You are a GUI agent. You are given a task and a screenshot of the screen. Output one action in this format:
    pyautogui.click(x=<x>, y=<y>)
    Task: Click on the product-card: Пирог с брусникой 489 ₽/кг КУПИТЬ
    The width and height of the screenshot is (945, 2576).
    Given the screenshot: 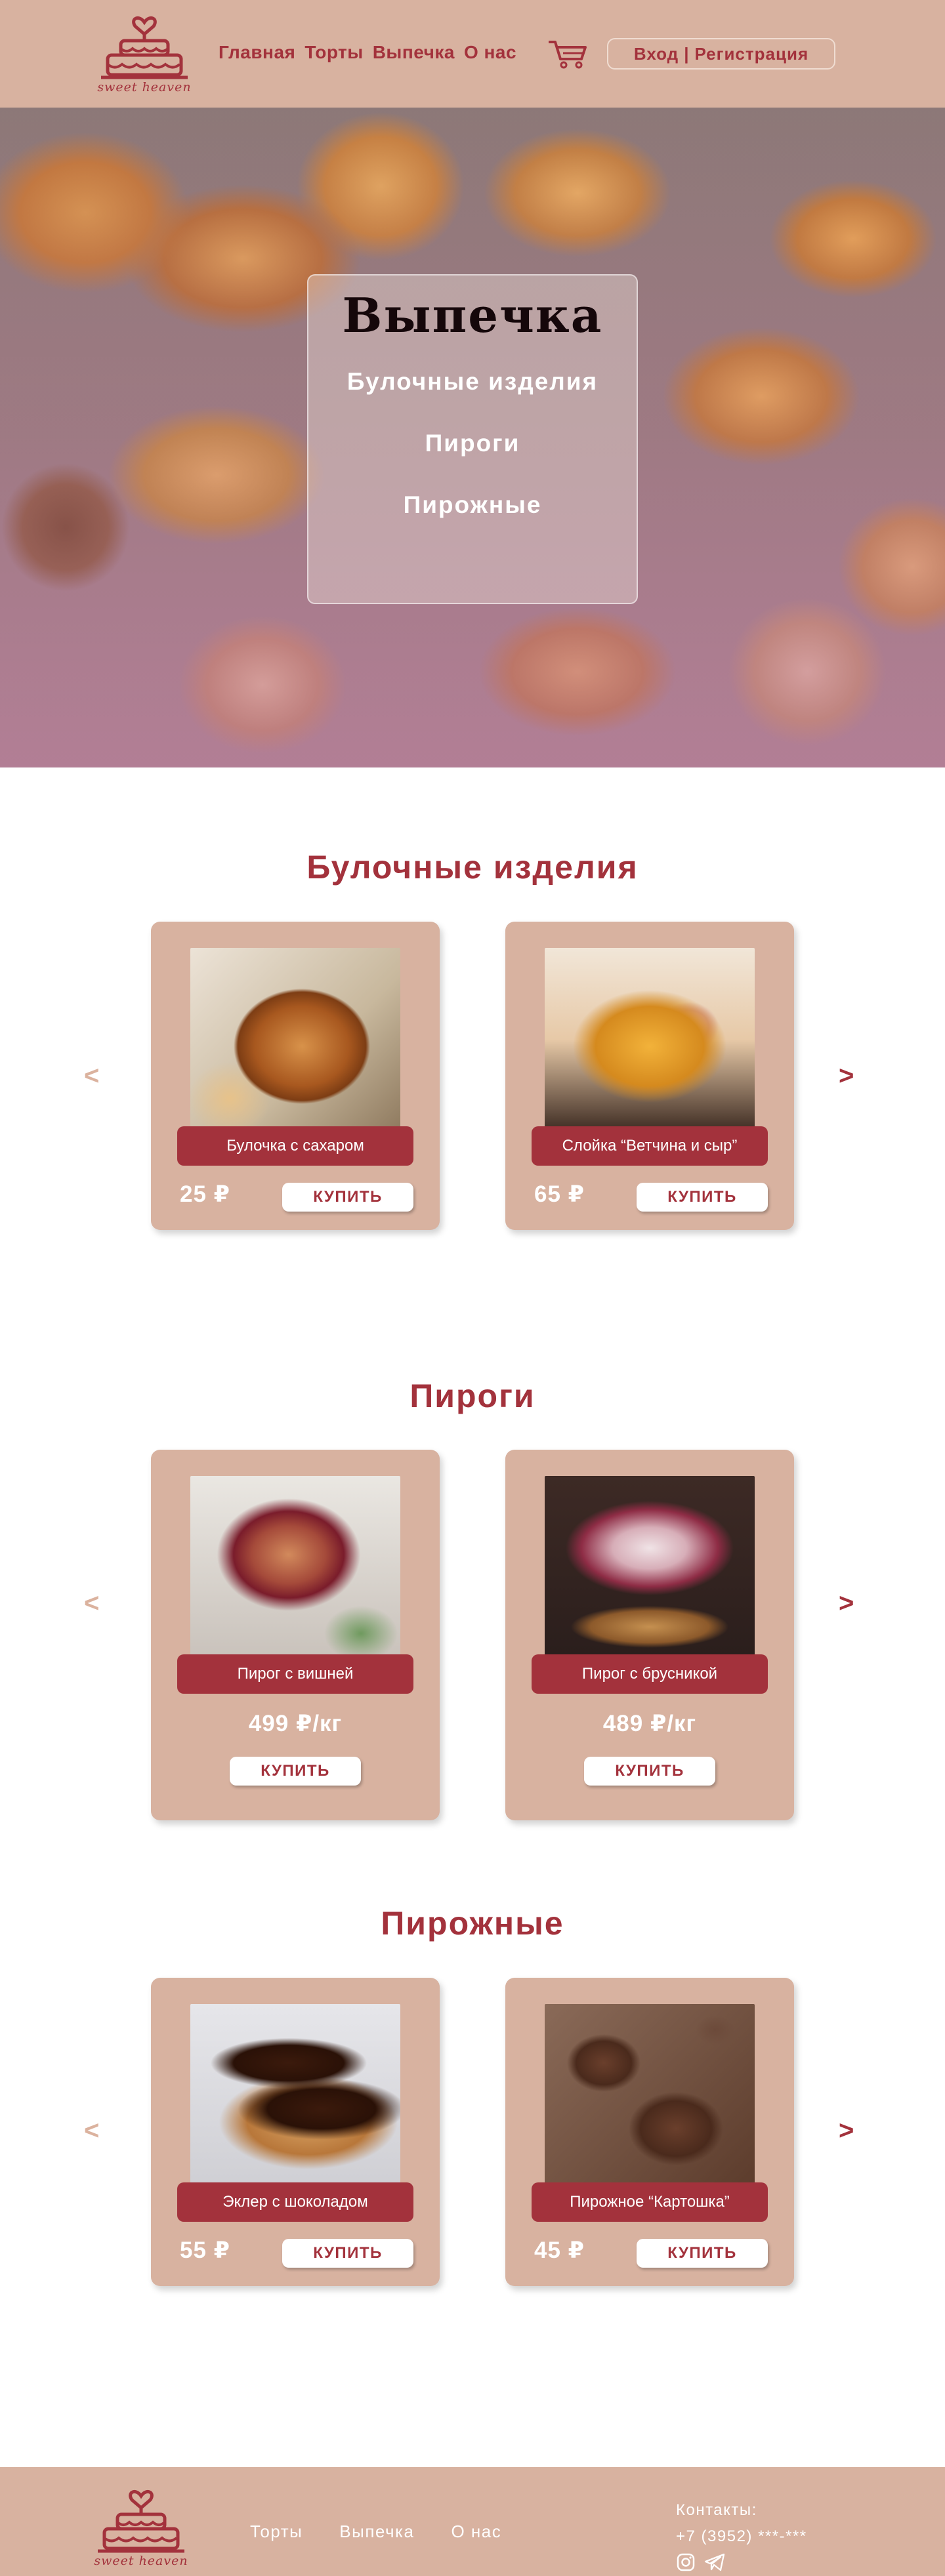 What is the action you would take?
    pyautogui.click(x=649, y=1635)
    